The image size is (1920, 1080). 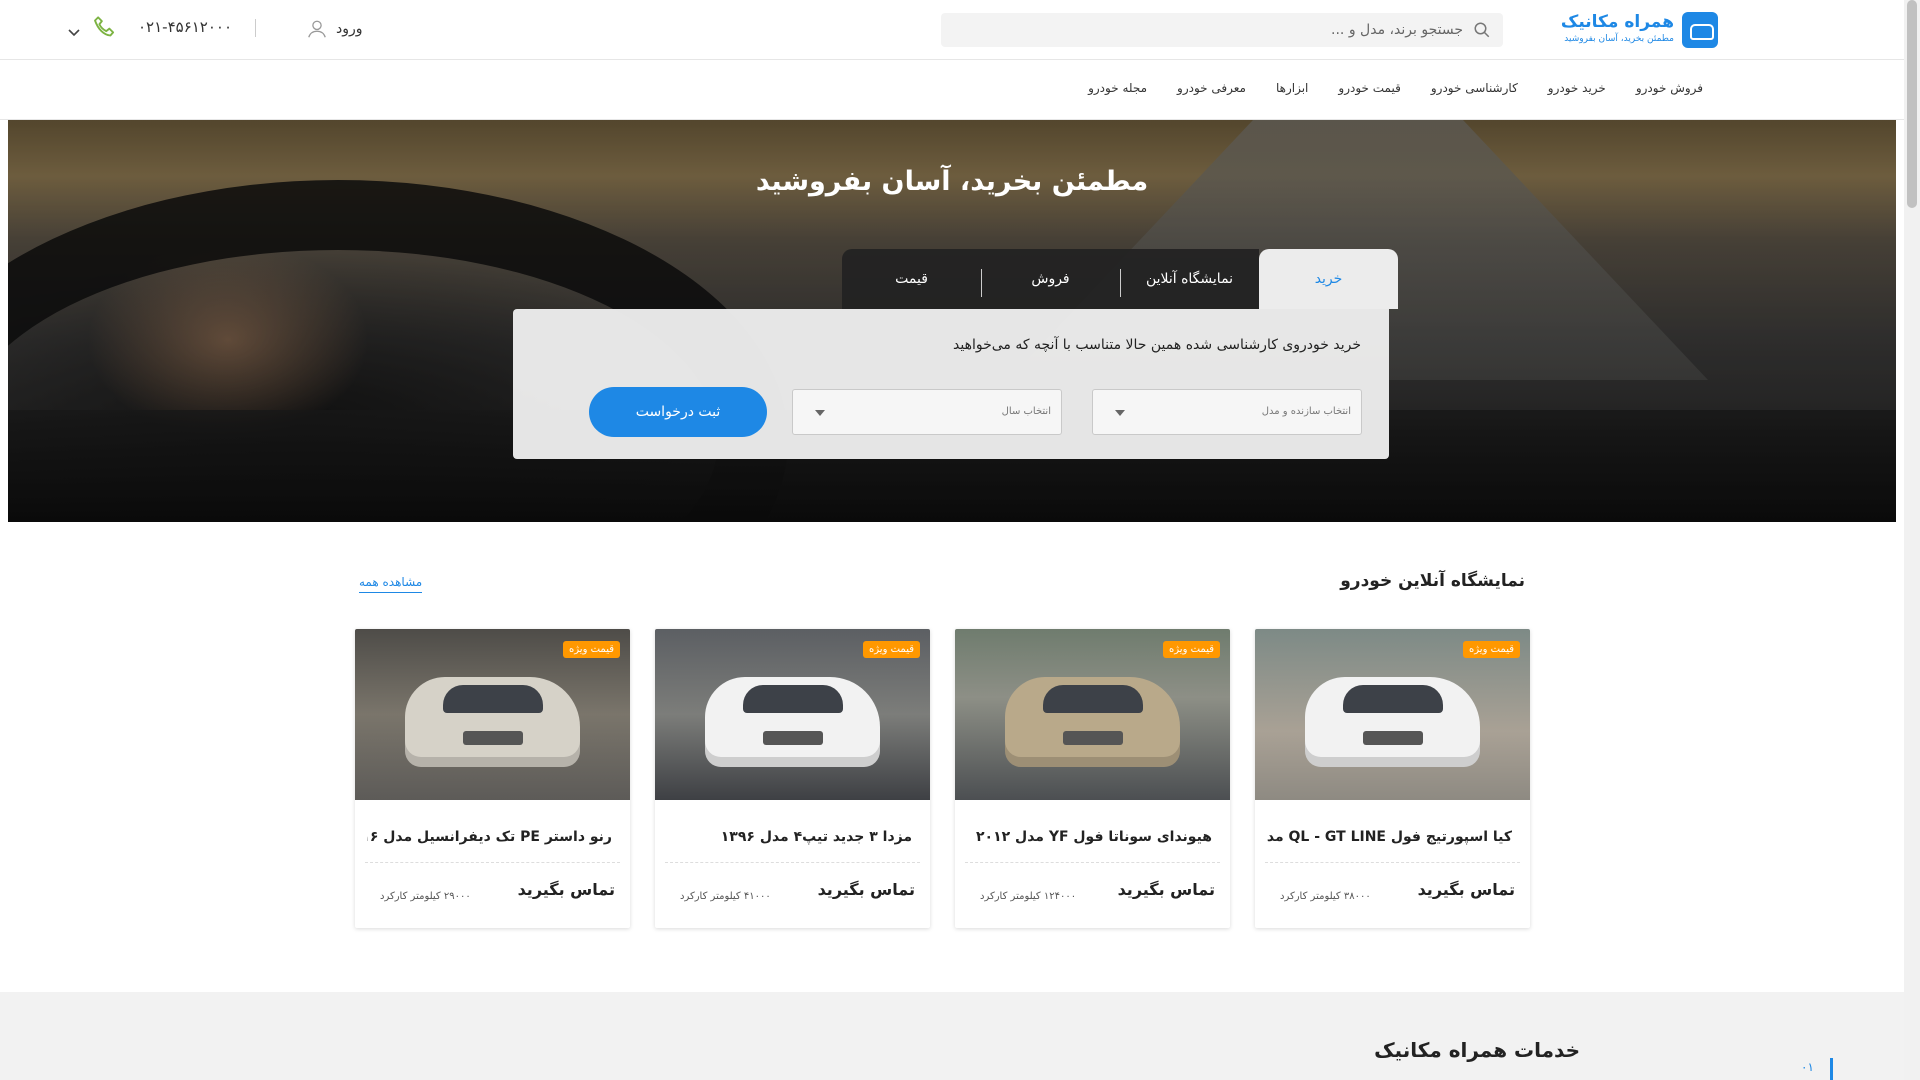 What do you see at coordinates (1617, 22) in the screenshot?
I see `logo-title: همراه مکانیک` at bounding box center [1617, 22].